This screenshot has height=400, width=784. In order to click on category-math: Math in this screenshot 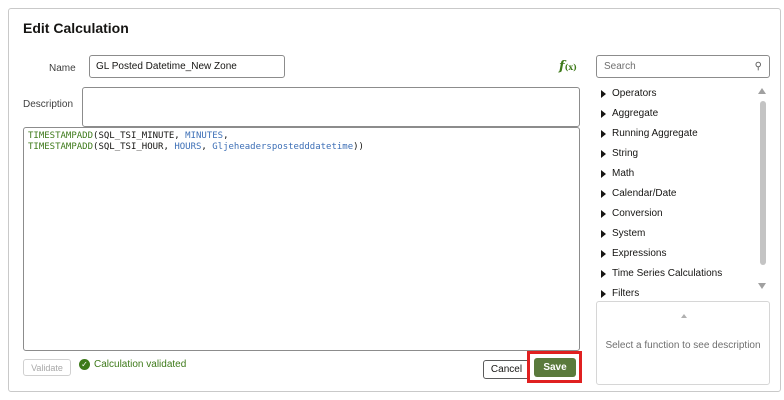, I will do `click(617, 173)`.